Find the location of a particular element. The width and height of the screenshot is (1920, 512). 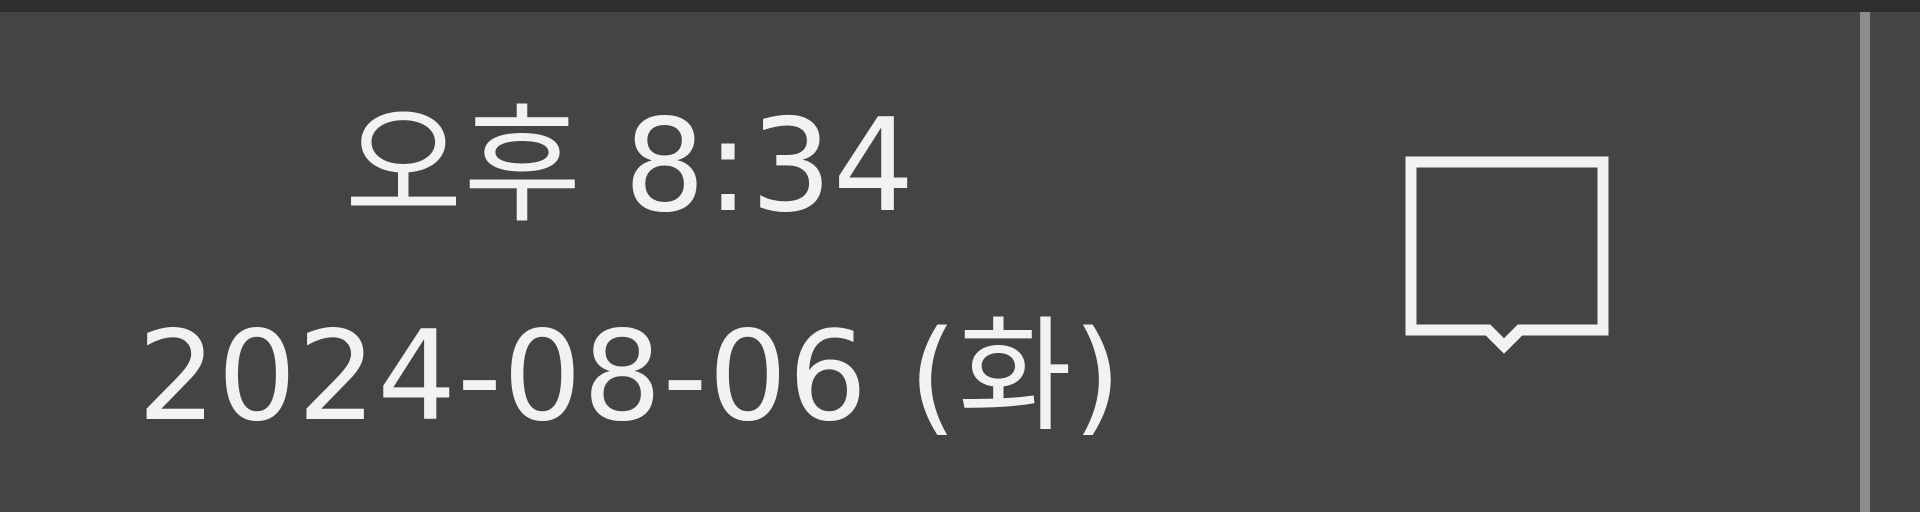

notification-center-button is located at coordinates (1507, 250).